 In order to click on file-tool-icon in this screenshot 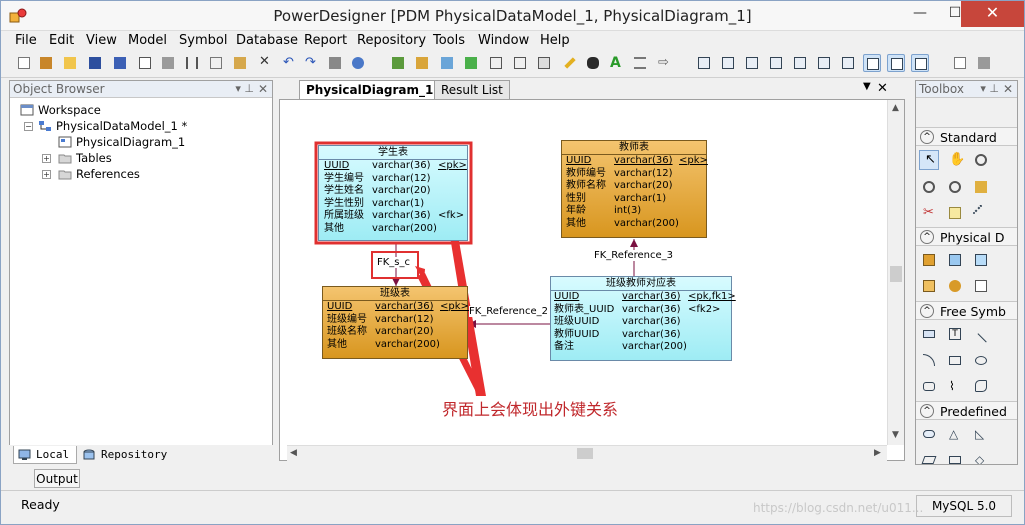, I will do `click(981, 286)`.